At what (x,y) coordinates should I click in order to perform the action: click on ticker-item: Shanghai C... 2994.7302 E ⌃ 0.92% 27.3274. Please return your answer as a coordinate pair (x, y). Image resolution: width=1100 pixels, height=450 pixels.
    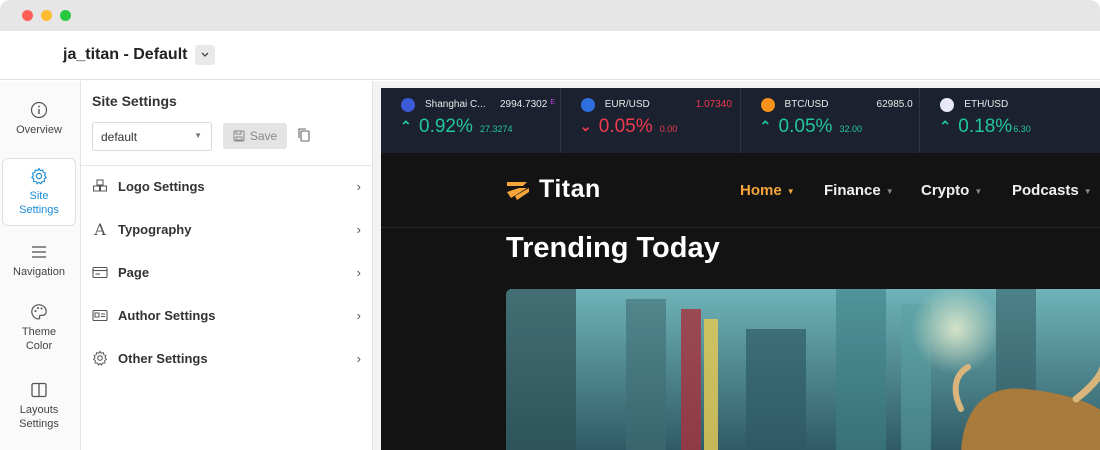
    Looking at the image, I should click on (471, 120).